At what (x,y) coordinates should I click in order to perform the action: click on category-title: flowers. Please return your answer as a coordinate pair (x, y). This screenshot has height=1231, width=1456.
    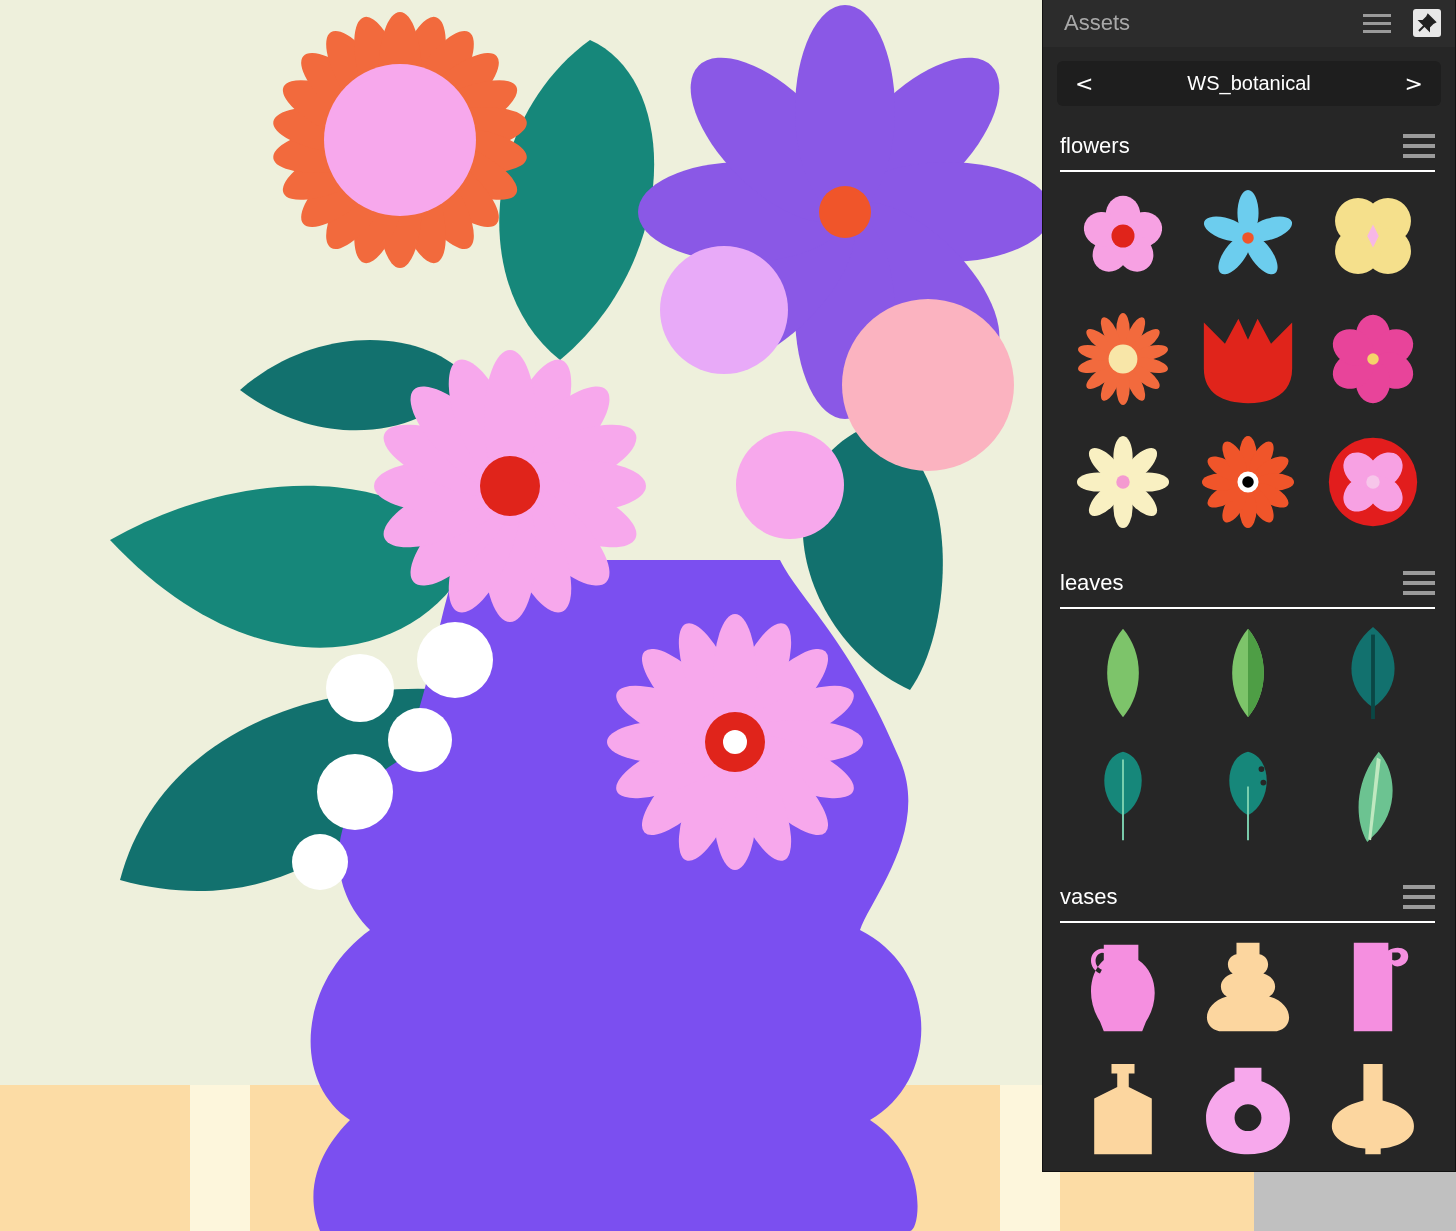
    Looking at the image, I should click on (1095, 146).